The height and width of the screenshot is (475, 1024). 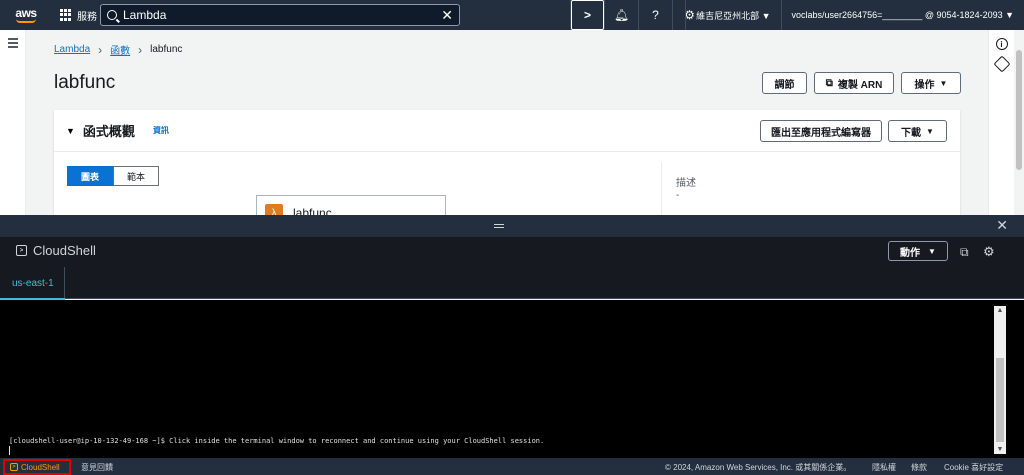 What do you see at coordinates (621, 15) in the screenshot?
I see `bell-icon: 🔔︎` at bounding box center [621, 15].